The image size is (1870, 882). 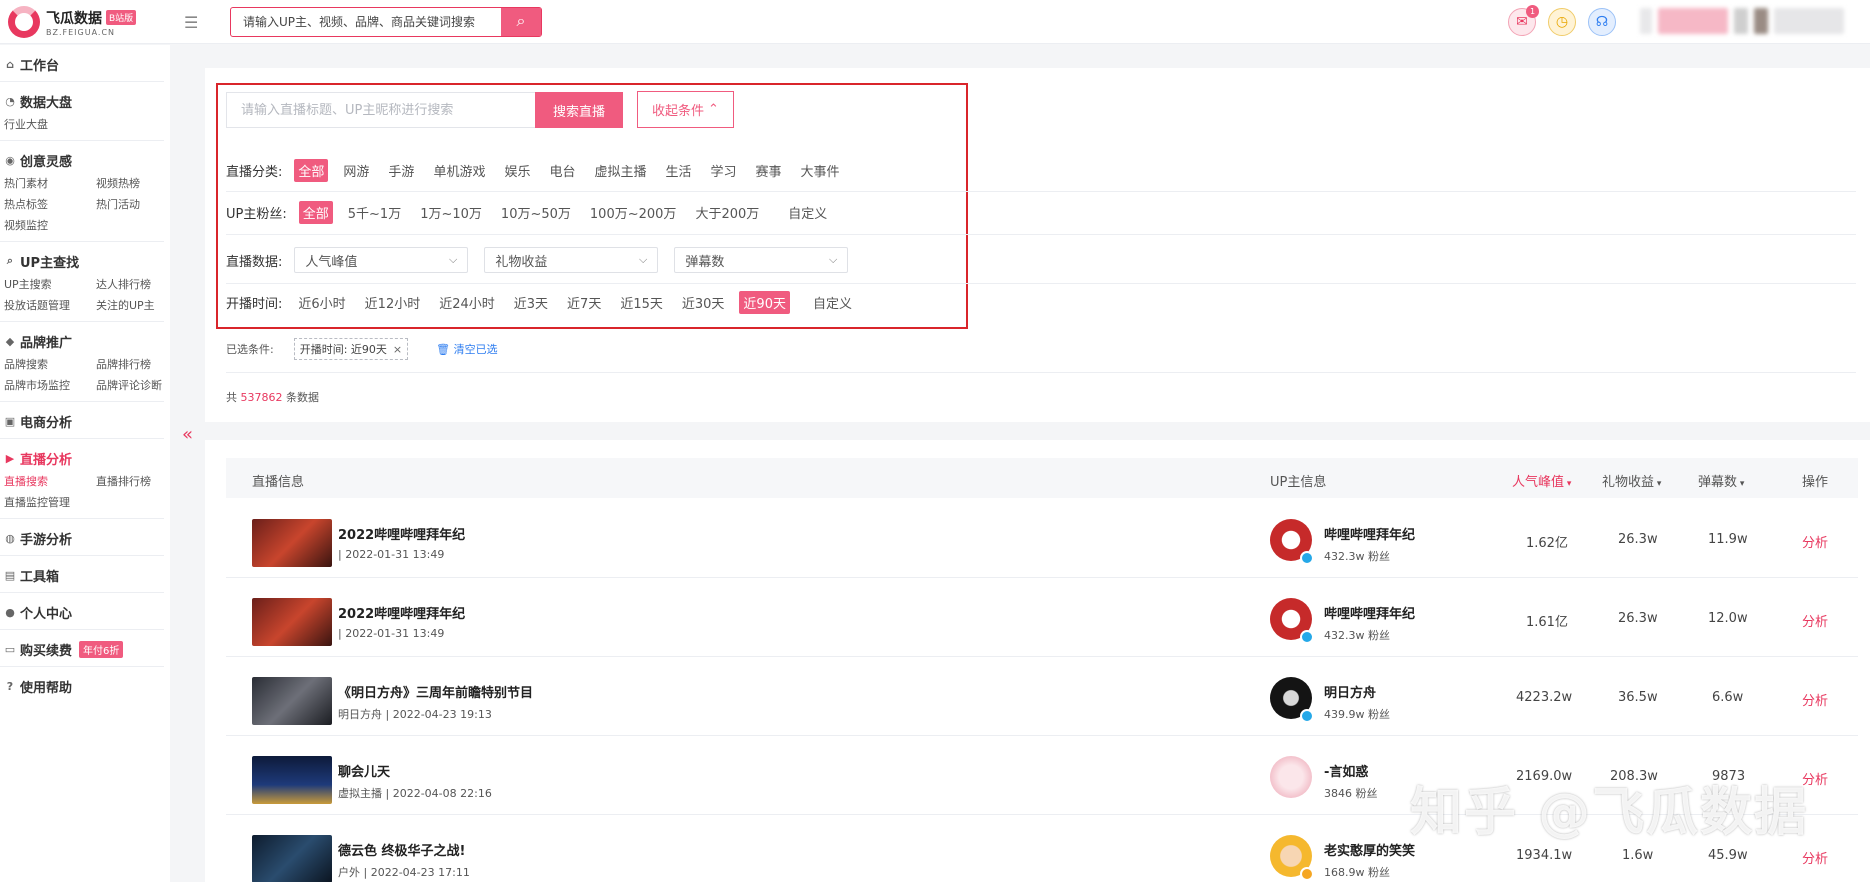 What do you see at coordinates (50, 225) in the screenshot?
I see `sidebar-item-video-monitor: 视频监控` at bounding box center [50, 225].